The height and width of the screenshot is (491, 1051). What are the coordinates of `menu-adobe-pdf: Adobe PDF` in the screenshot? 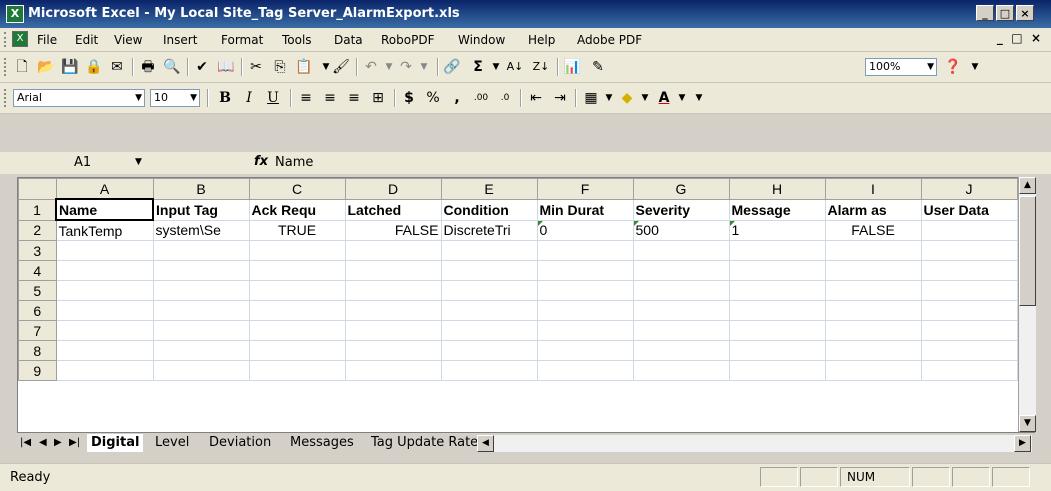 It's located at (609, 40).